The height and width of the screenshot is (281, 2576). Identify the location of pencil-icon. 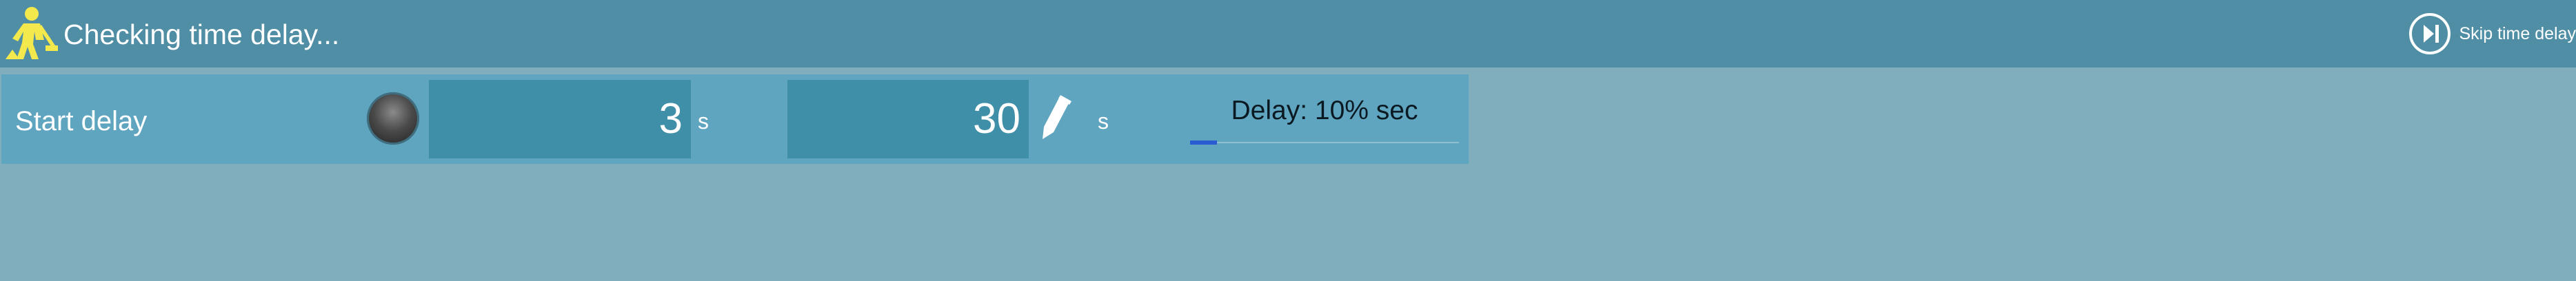
(1057, 118).